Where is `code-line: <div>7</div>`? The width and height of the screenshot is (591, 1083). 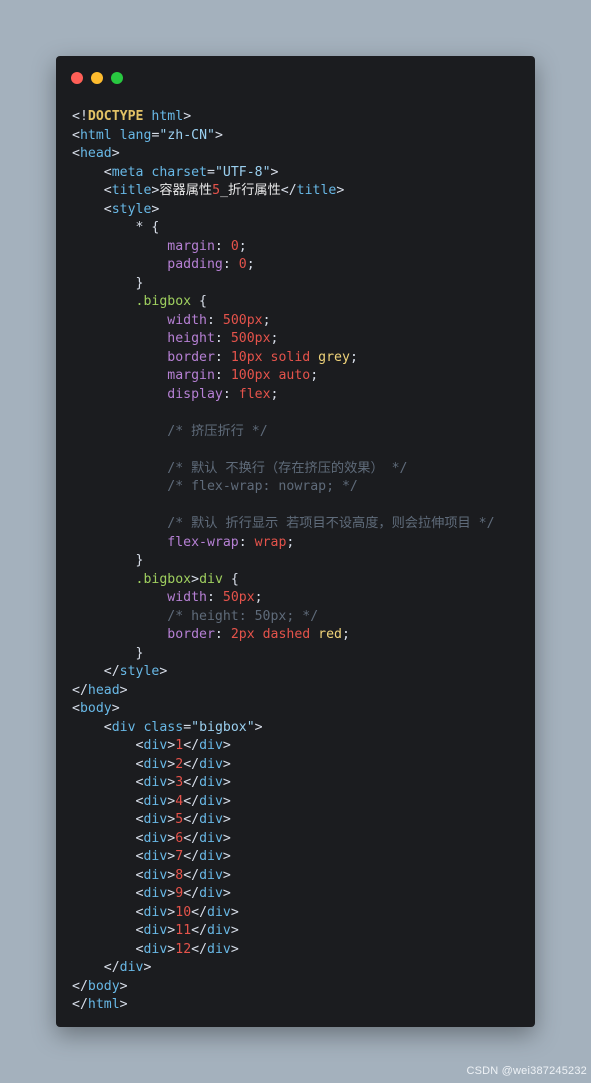
code-line: <div>7</div> is located at coordinates (283, 857).